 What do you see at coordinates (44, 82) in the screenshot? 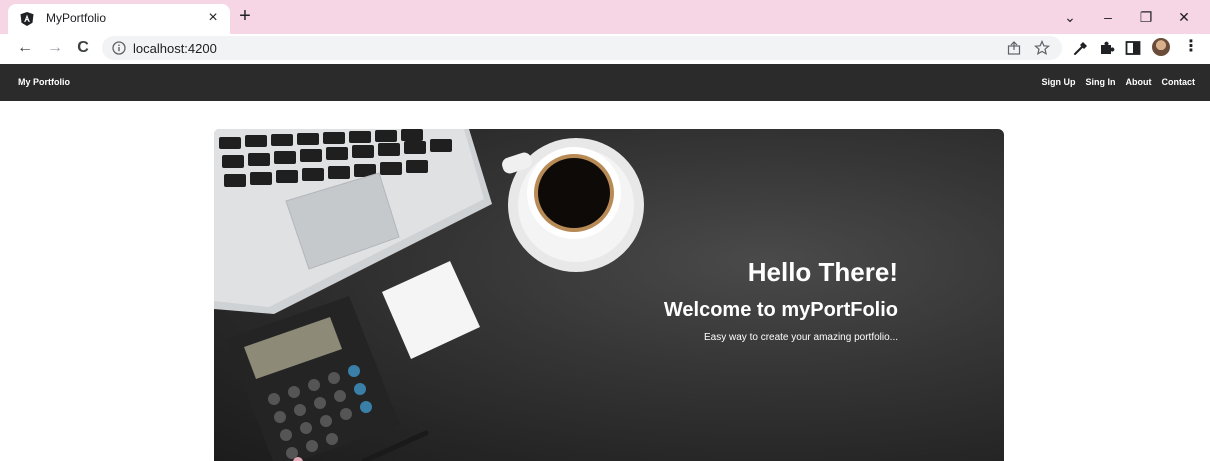
I see `navbar-brand: My Portfolio` at bounding box center [44, 82].